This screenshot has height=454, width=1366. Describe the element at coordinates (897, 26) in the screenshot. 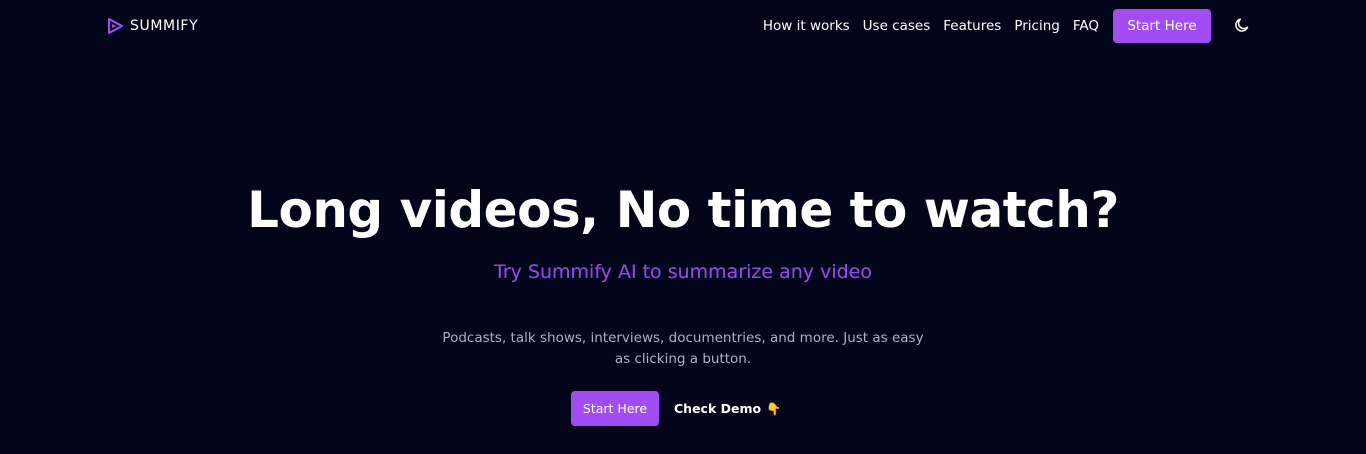

I see `nav-link-use-cases: Use cases` at that location.